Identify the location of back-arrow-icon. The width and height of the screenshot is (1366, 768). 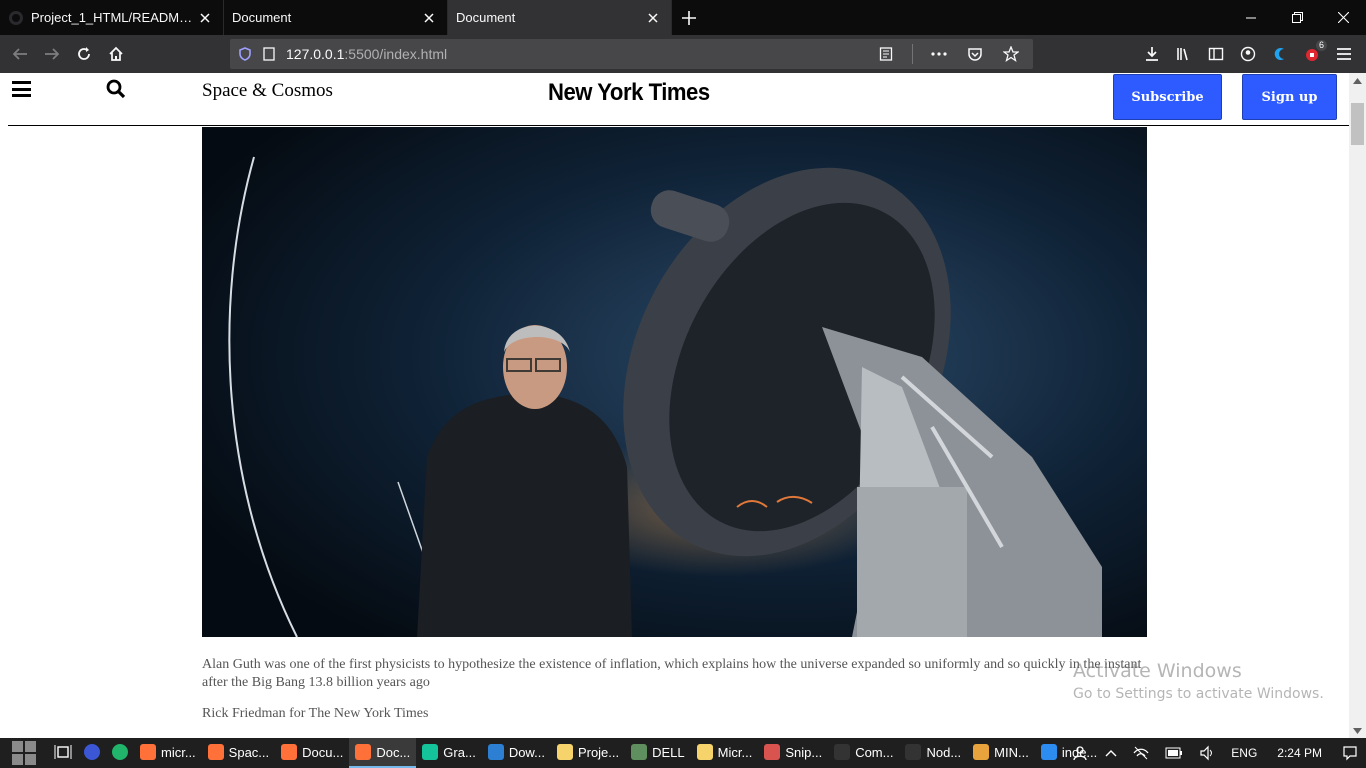
(19, 54).